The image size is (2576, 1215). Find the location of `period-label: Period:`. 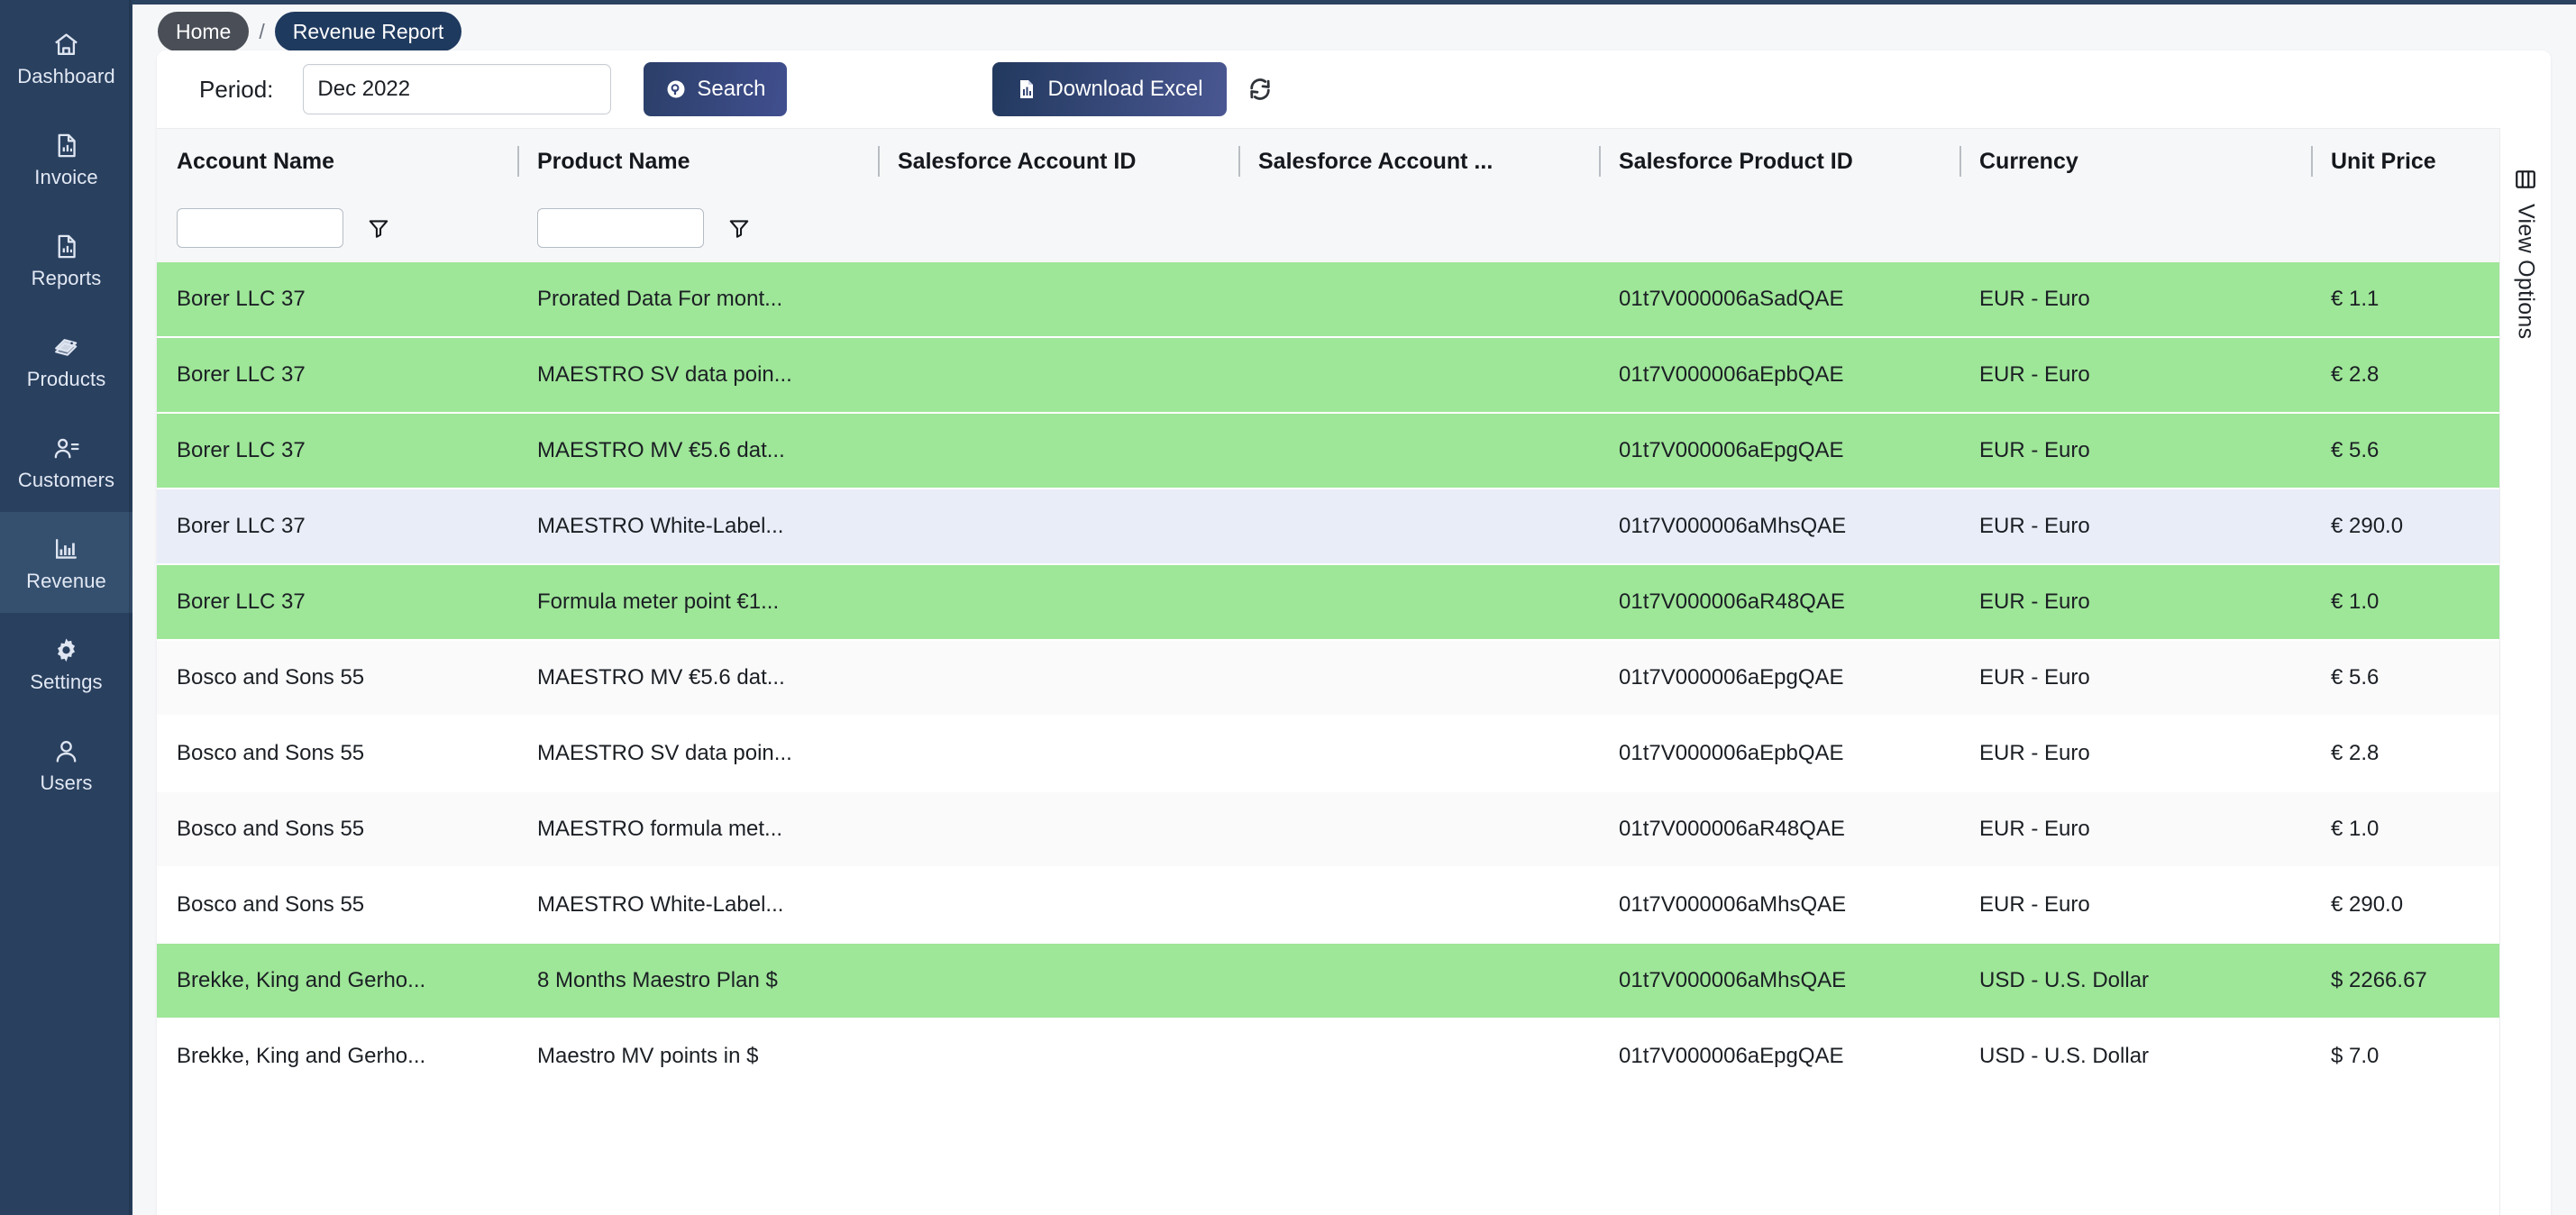

period-label: Period: is located at coordinates (236, 89).